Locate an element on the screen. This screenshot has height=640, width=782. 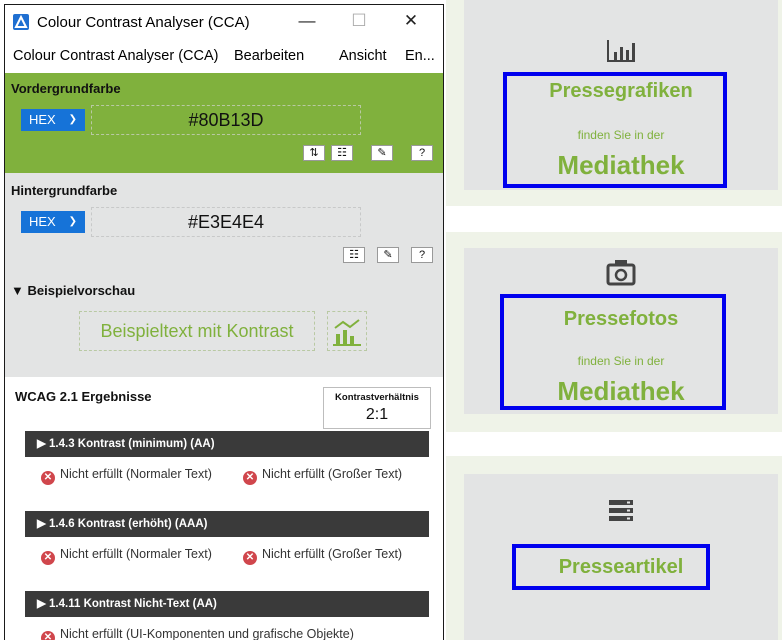
foreground-section: Vordergrundfarbe HEX ❯ #80B13D ⇅ ☷ ✎ ? is located at coordinates (224, 123).